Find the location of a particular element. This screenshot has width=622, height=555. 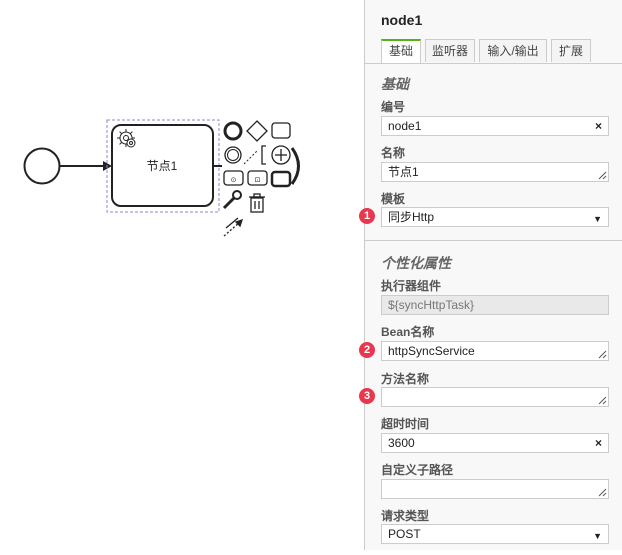

append-task-icon is located at coordinates (281, 130).